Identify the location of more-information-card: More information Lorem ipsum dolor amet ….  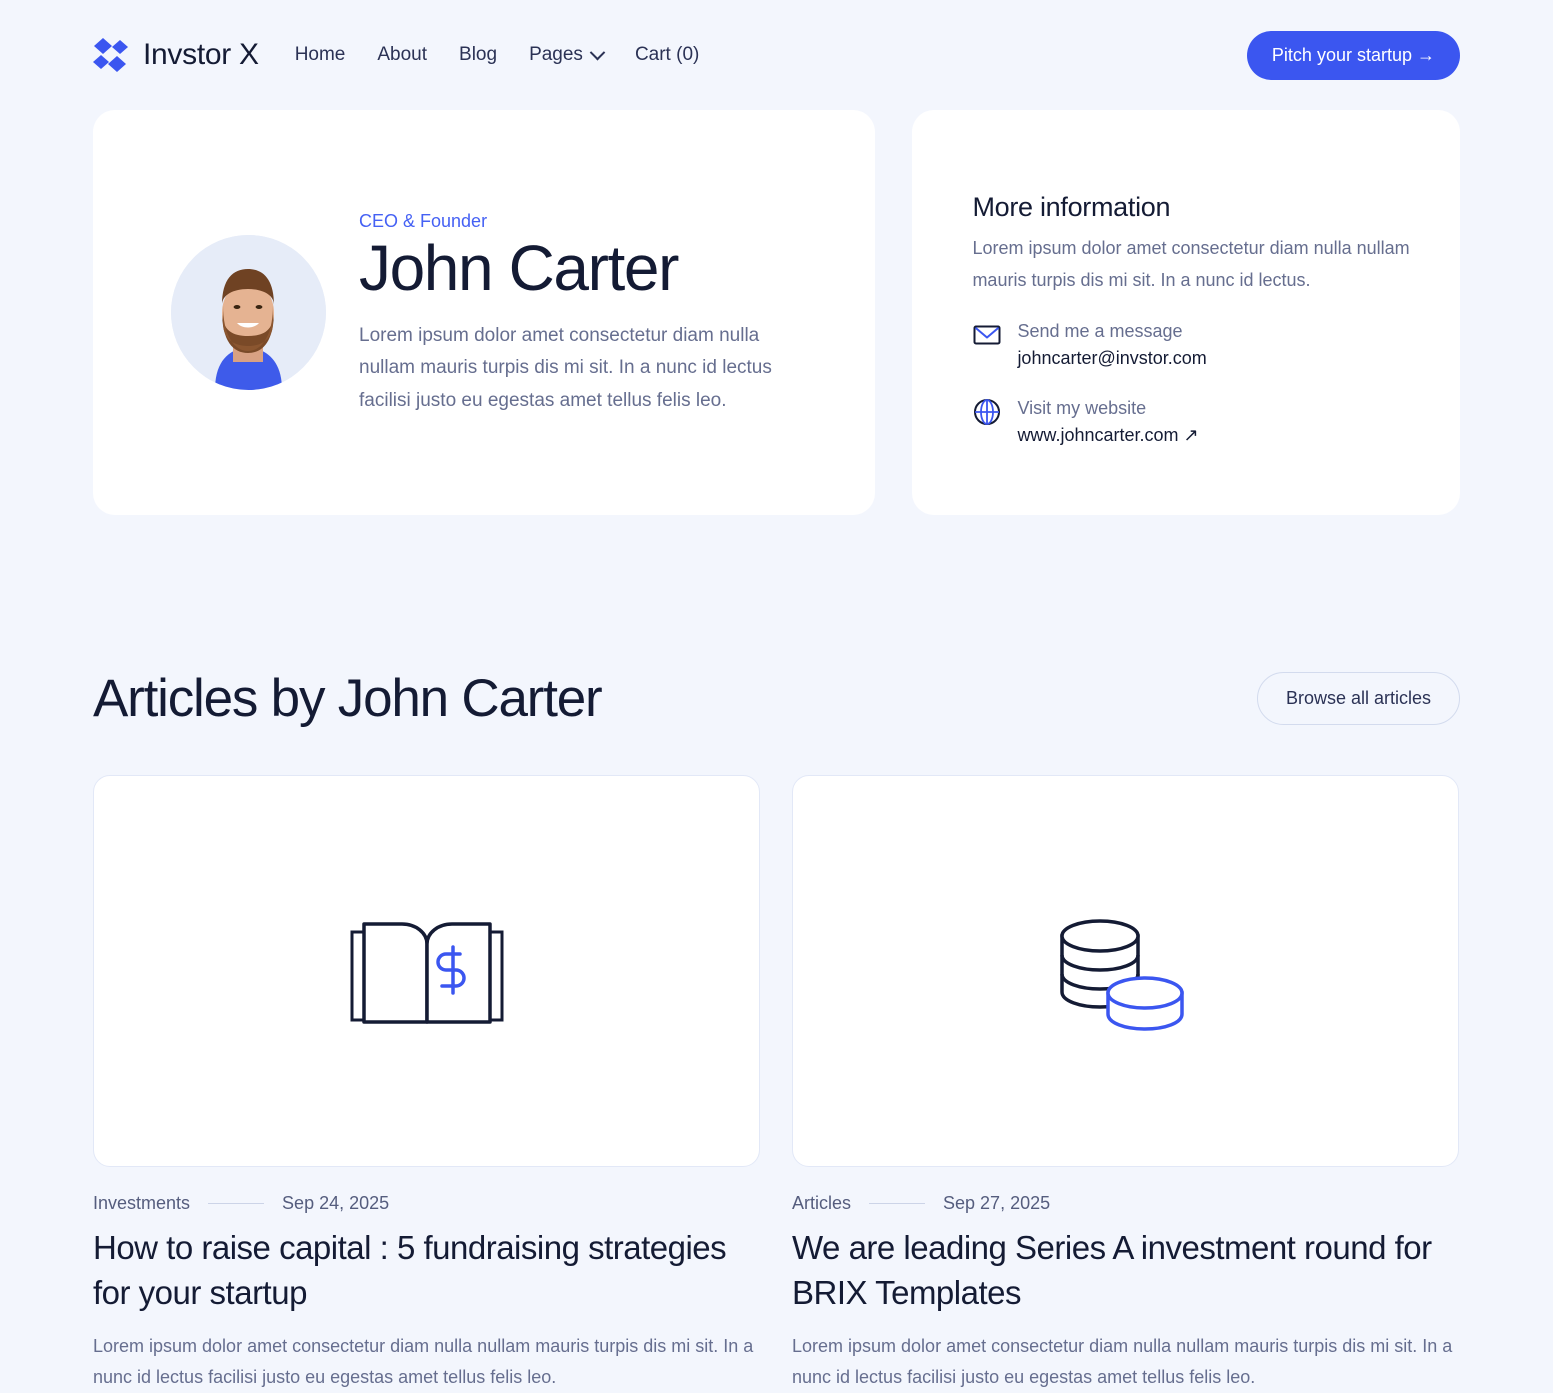
(1186, 312).